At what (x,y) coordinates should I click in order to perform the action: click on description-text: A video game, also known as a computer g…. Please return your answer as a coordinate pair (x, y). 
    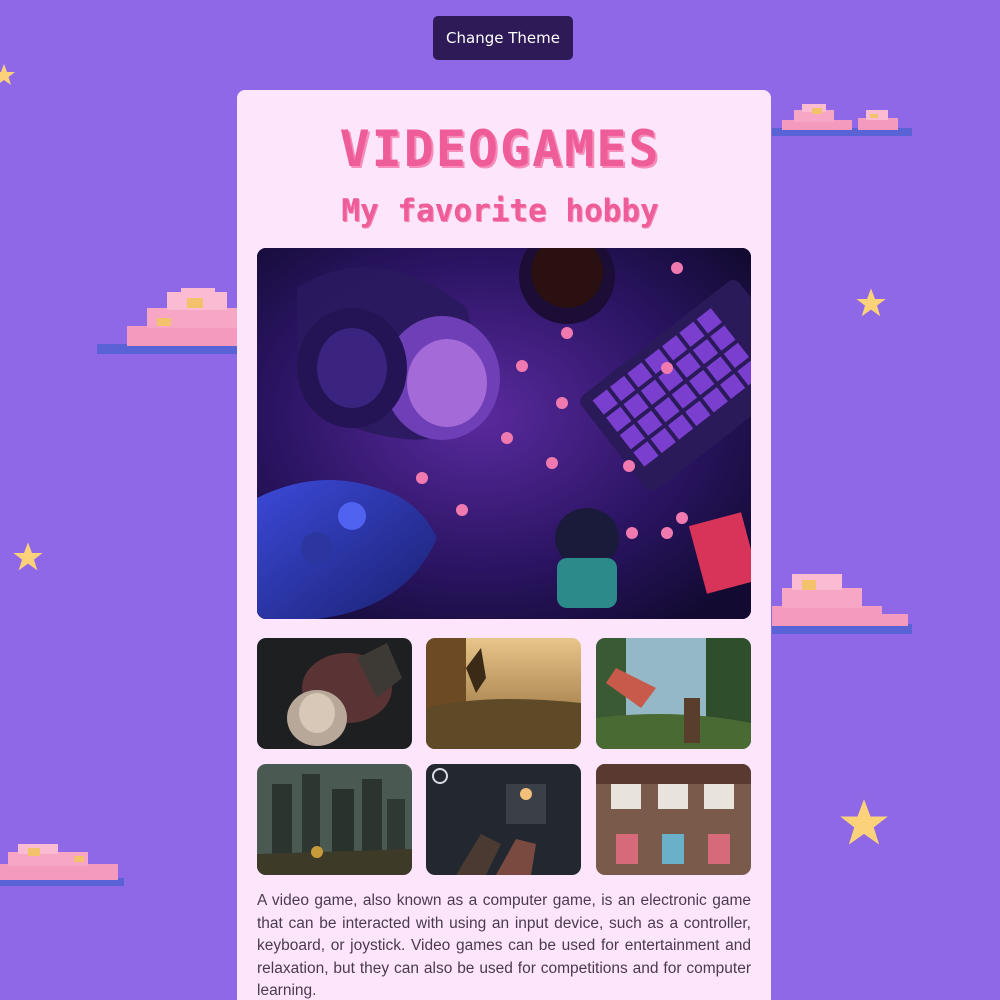
    Looking at the image, I should click on (504, 946).